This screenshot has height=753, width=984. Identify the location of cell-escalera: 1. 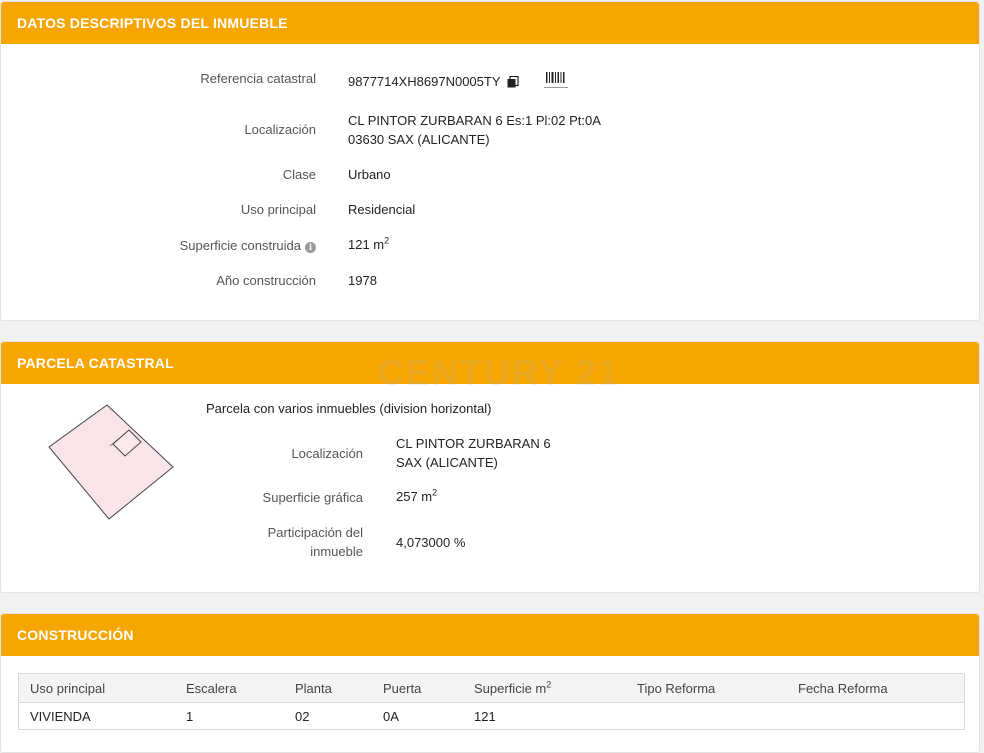
(190, 716).